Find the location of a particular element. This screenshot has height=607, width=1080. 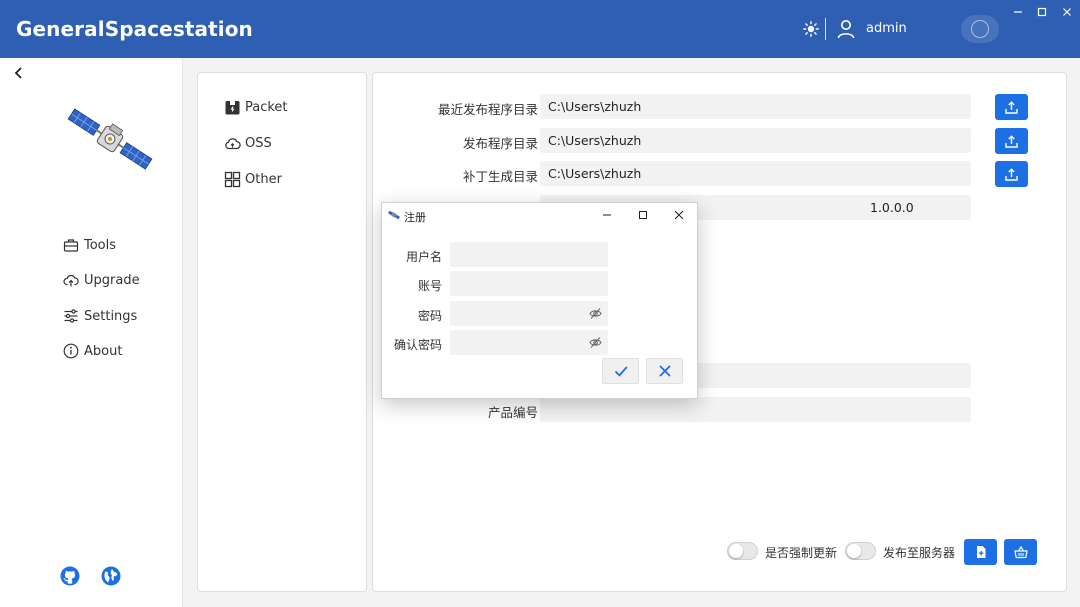

force-update-label: 是否强制更新 is located at coordinates (801, 553).